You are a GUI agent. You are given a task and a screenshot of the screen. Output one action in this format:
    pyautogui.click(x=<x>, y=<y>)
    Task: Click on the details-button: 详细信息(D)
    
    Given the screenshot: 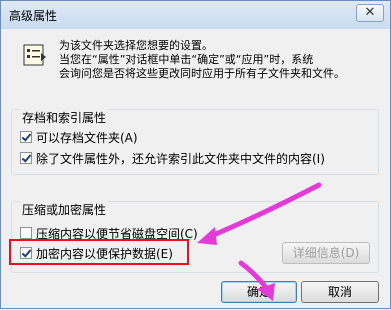 What is the action you would take?
    pyautogui.click(x=326, y=253)
    